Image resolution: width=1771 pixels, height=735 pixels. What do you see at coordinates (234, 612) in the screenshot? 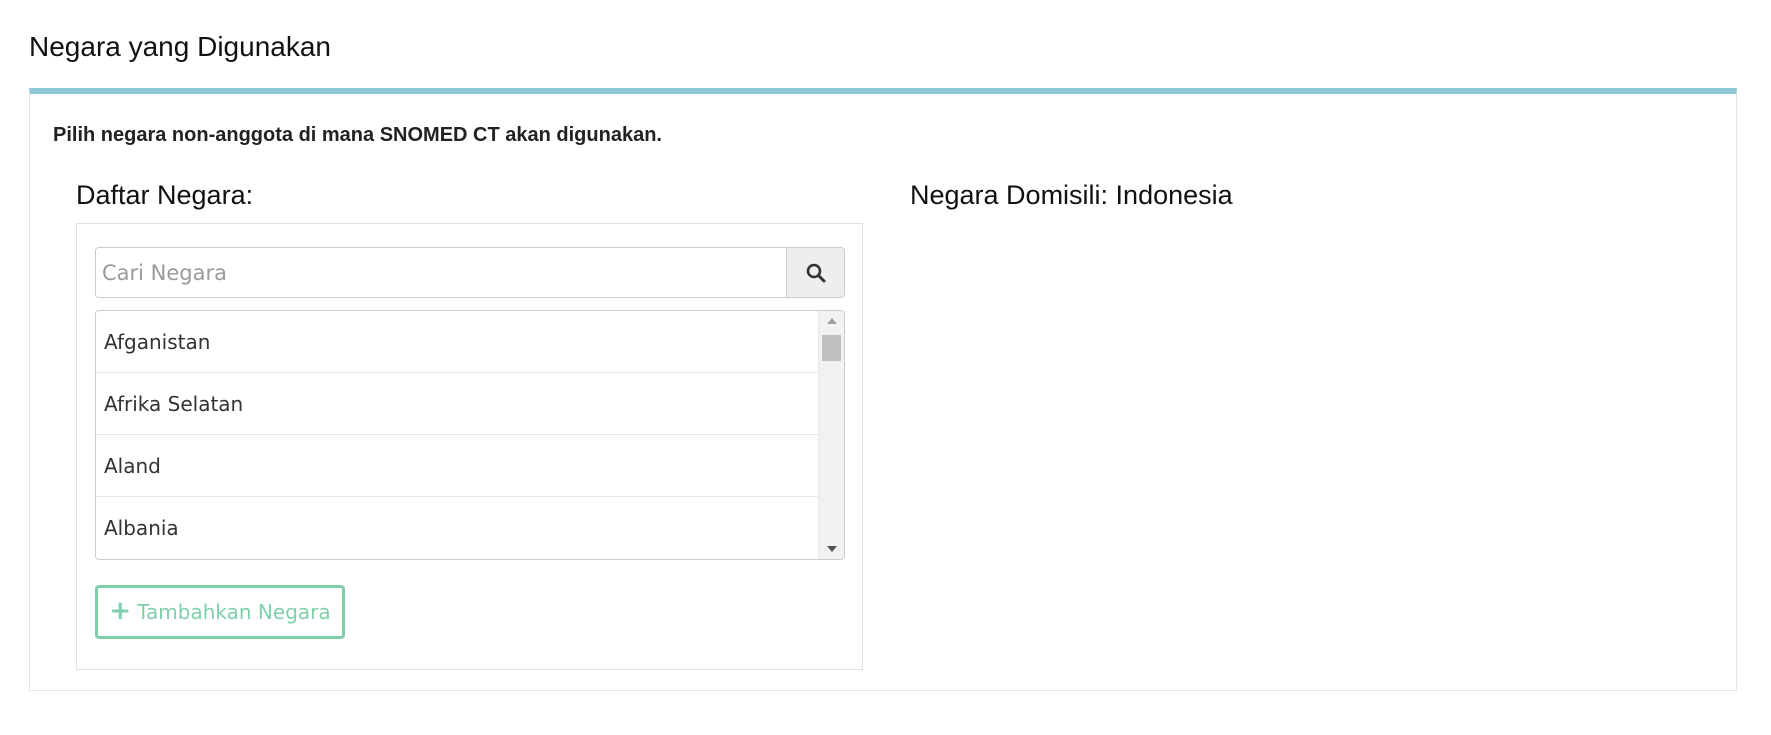
I see `add-country-label: Tambahkan Negara` at bounding box center [234, 612].